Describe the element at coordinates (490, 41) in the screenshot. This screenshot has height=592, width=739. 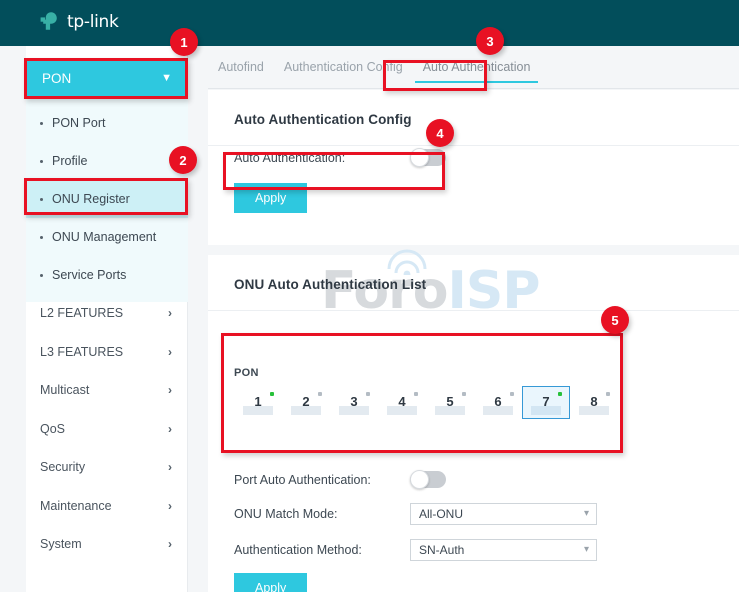
I see `annotation-badge-3: 3` at that location.